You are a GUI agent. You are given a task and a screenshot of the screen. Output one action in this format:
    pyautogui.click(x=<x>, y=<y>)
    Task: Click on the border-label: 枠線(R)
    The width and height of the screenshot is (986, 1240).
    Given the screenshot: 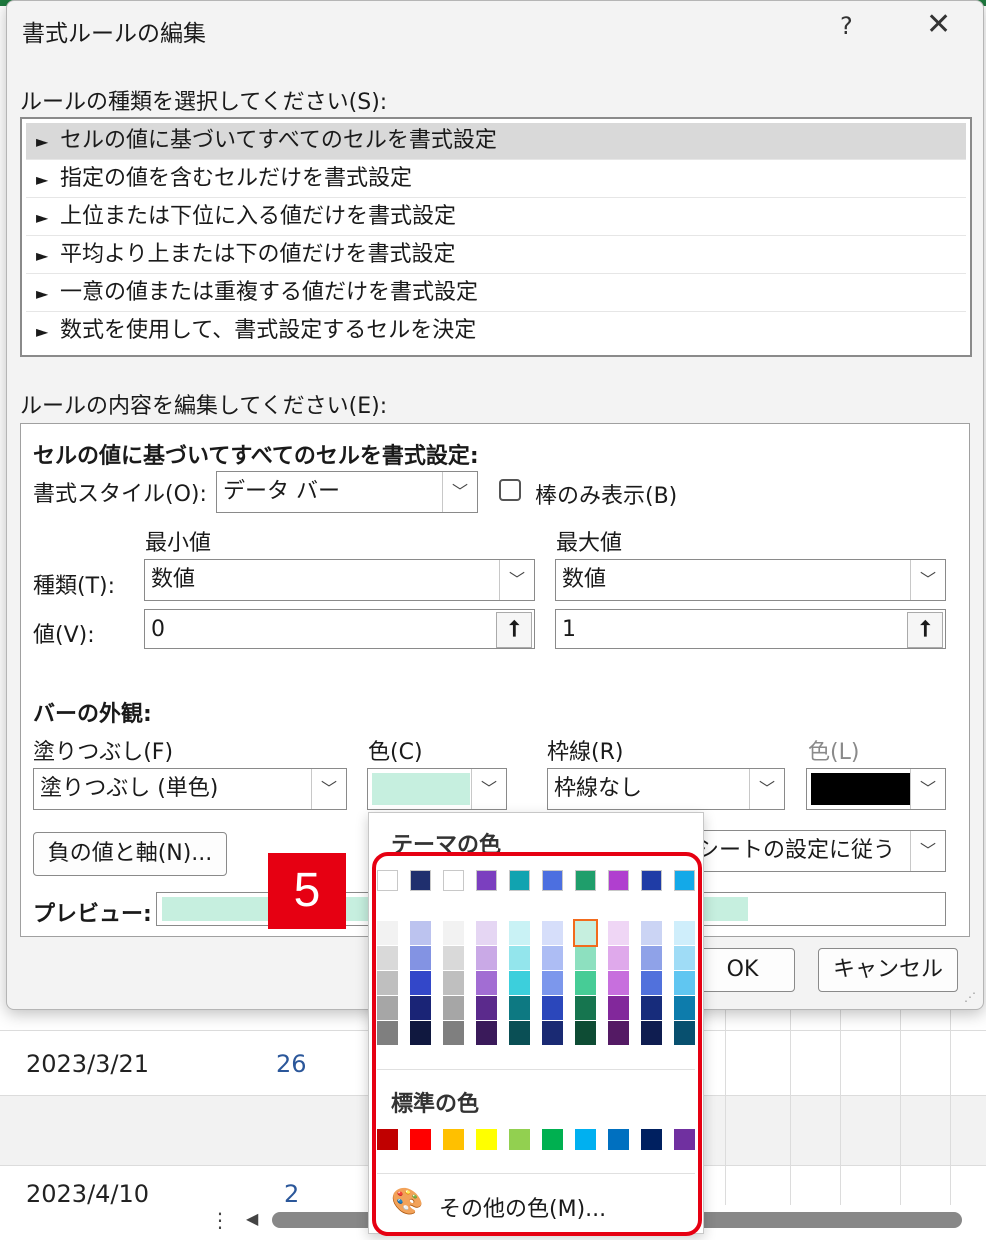 What is the action you would take?
    pyautogui.click(x=585, y=752)
    